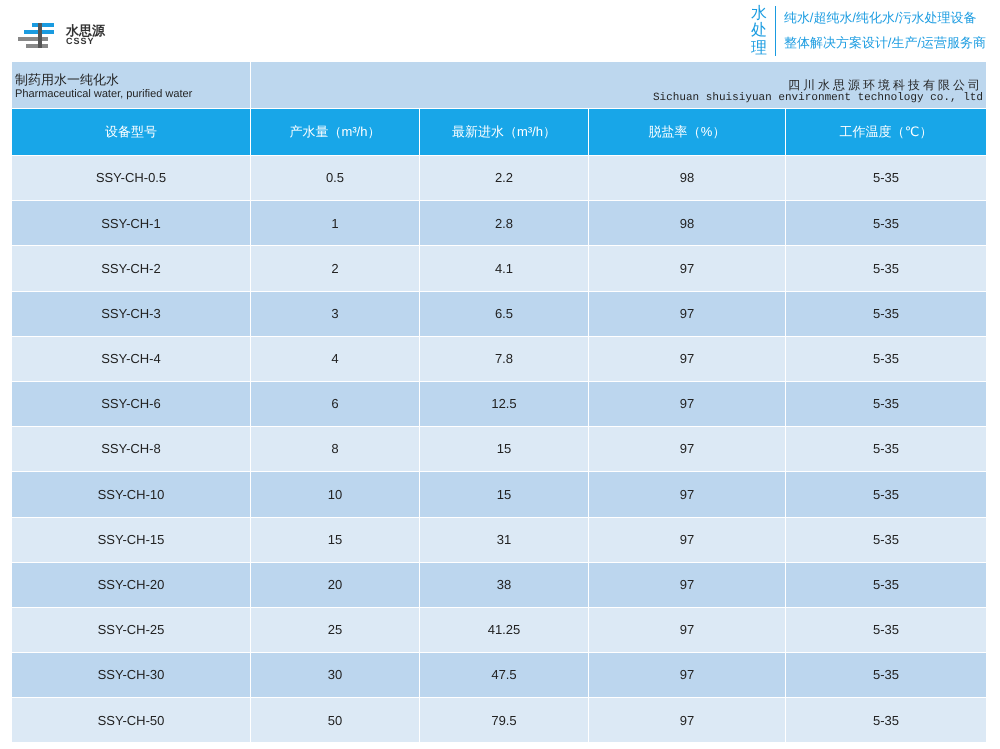 The width and height of the screenshot is (1000, 749). What do you see at coordinates (131, 675) in the screenshot?
I see `table-cell: SSY-CH-30` at bounding box center [131, 675].